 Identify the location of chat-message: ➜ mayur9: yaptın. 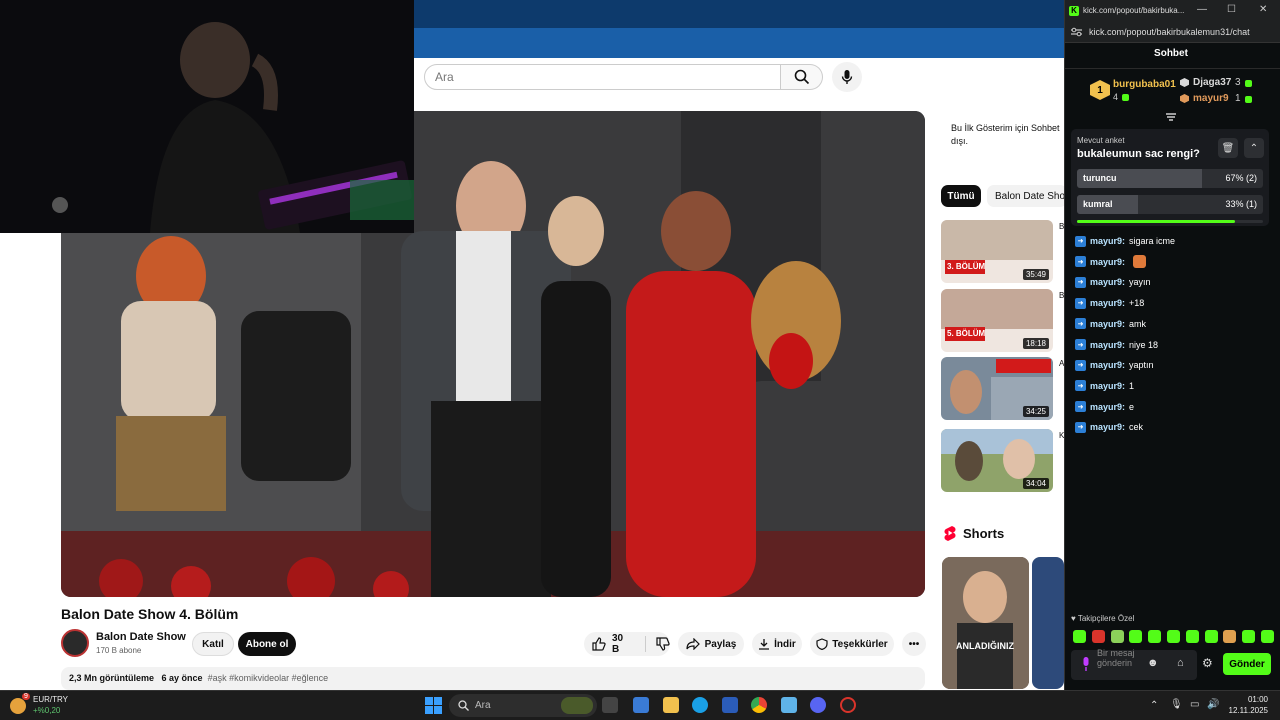
(1114, 365).